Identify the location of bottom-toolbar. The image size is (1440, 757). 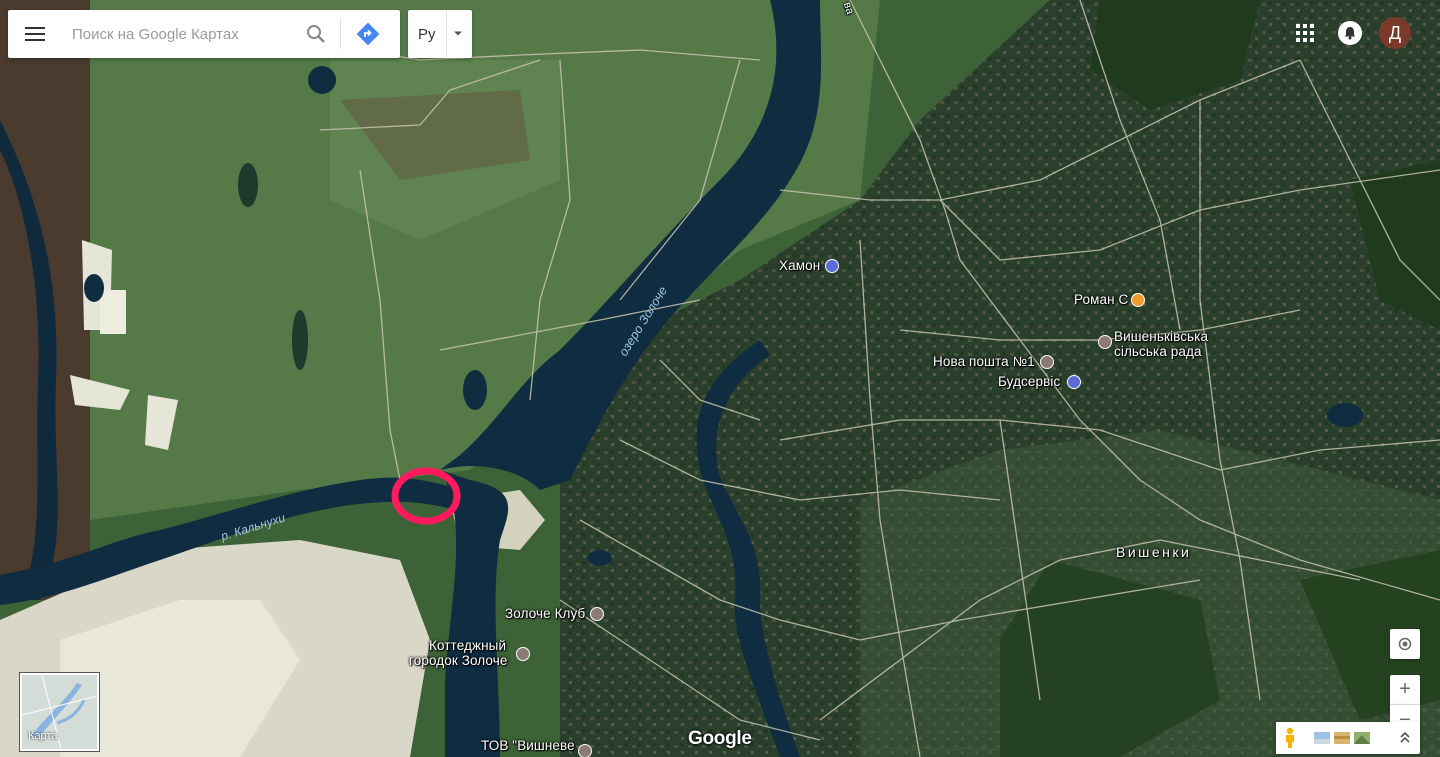
(1348, 738).